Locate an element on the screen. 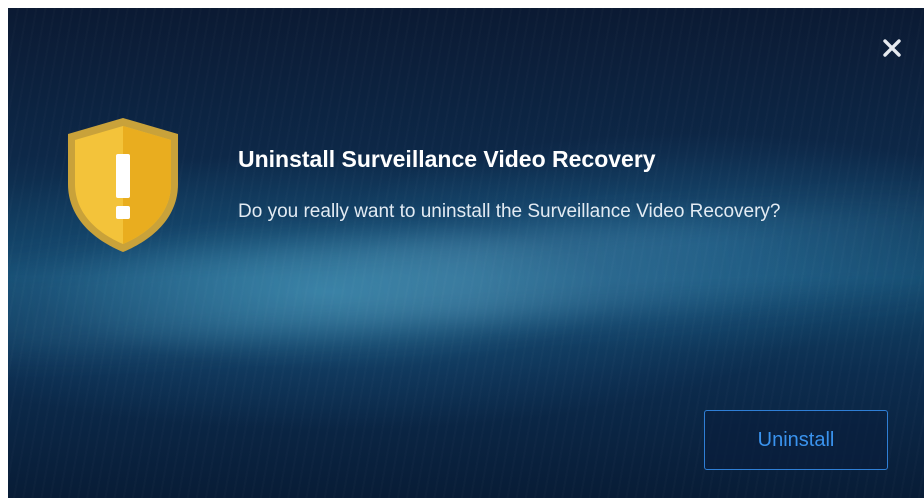 Image resolution: width=924 pixels, height=498 pixels. dialog-title: Uninstall Surveillance Video Recovery is located at coordinates (447, 159).